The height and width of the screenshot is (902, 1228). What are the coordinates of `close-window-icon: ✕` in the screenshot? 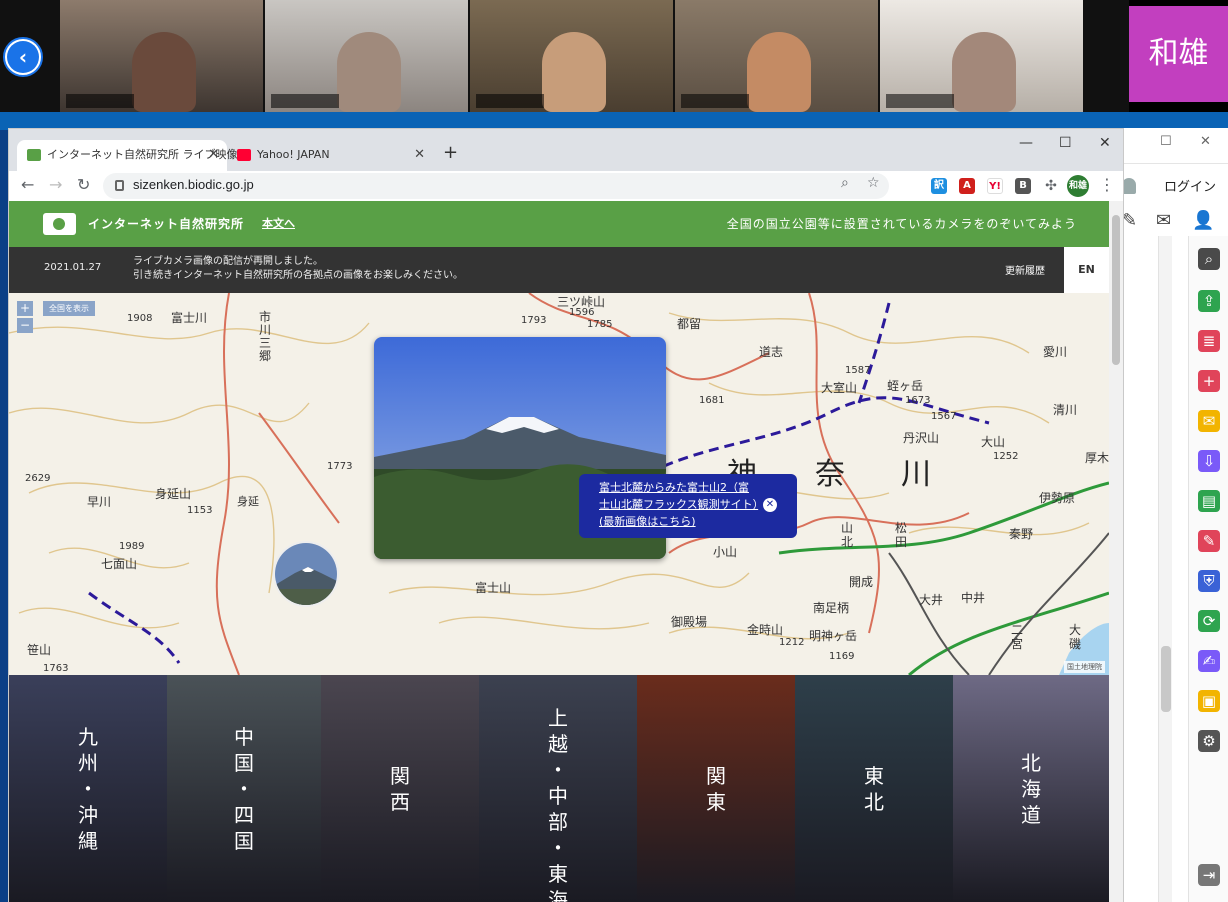 It's located at (1105, 143).